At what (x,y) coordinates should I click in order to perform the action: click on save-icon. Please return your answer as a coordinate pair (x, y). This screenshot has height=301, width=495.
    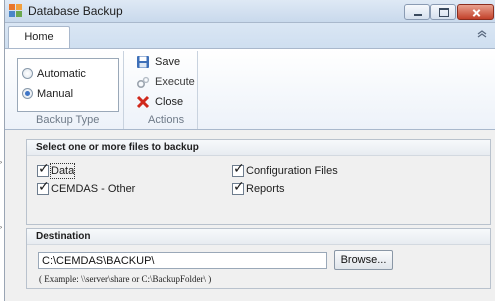
    Looking at the image, I should click on (143, 62).